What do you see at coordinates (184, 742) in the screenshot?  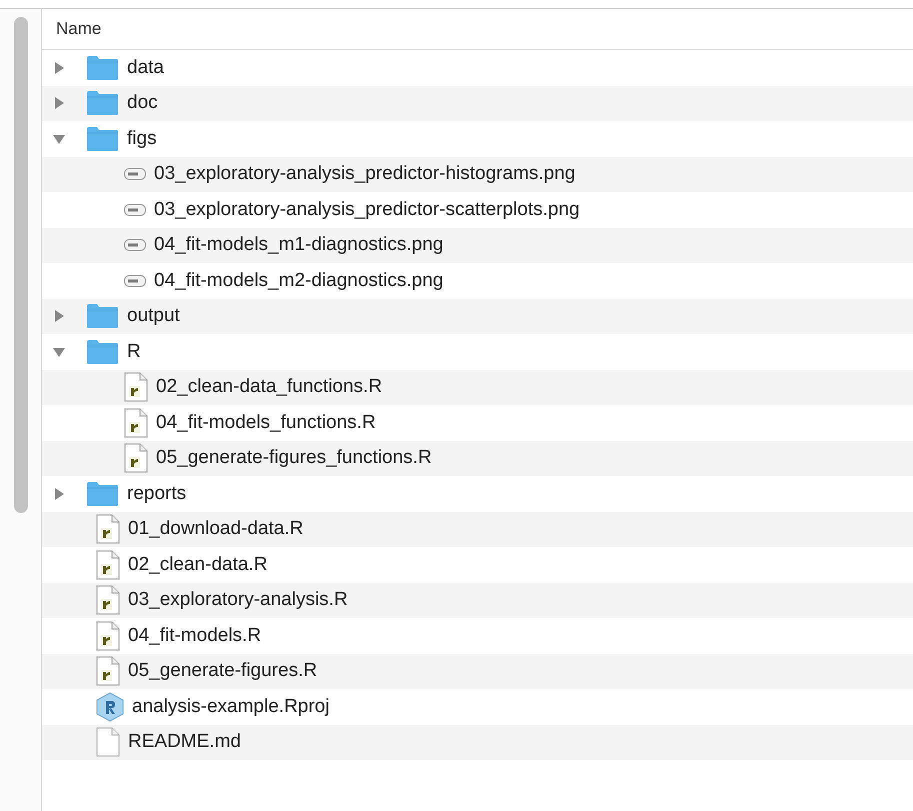 I see `file-name: README.md` at bounding box center [184, 742].